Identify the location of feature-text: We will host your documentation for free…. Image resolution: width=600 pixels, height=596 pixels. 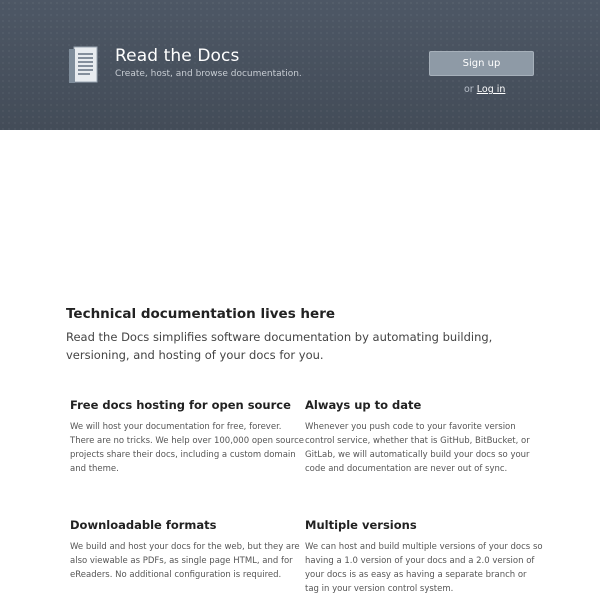
(187, 448).